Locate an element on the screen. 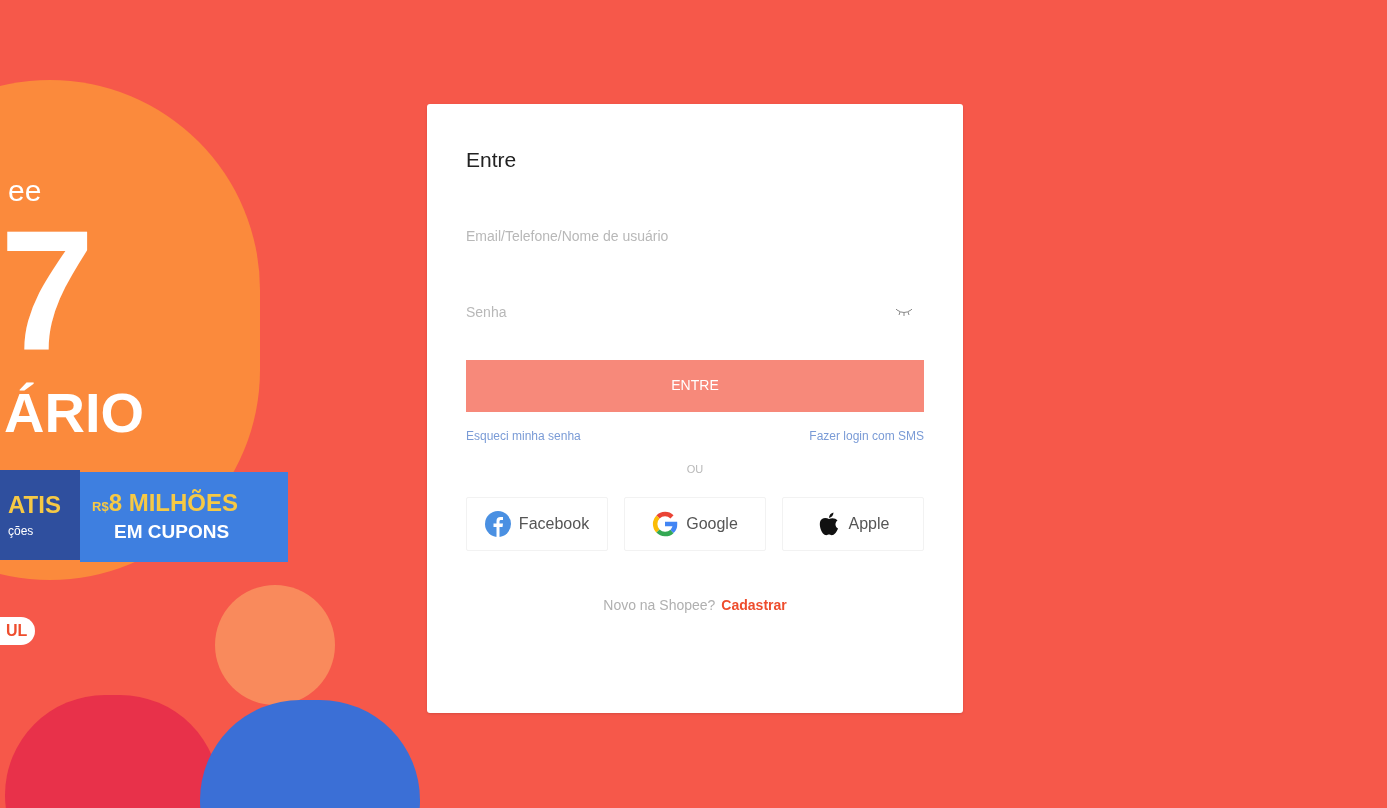  ribbon-subtitle: ções is located at coordinates (21, 531).